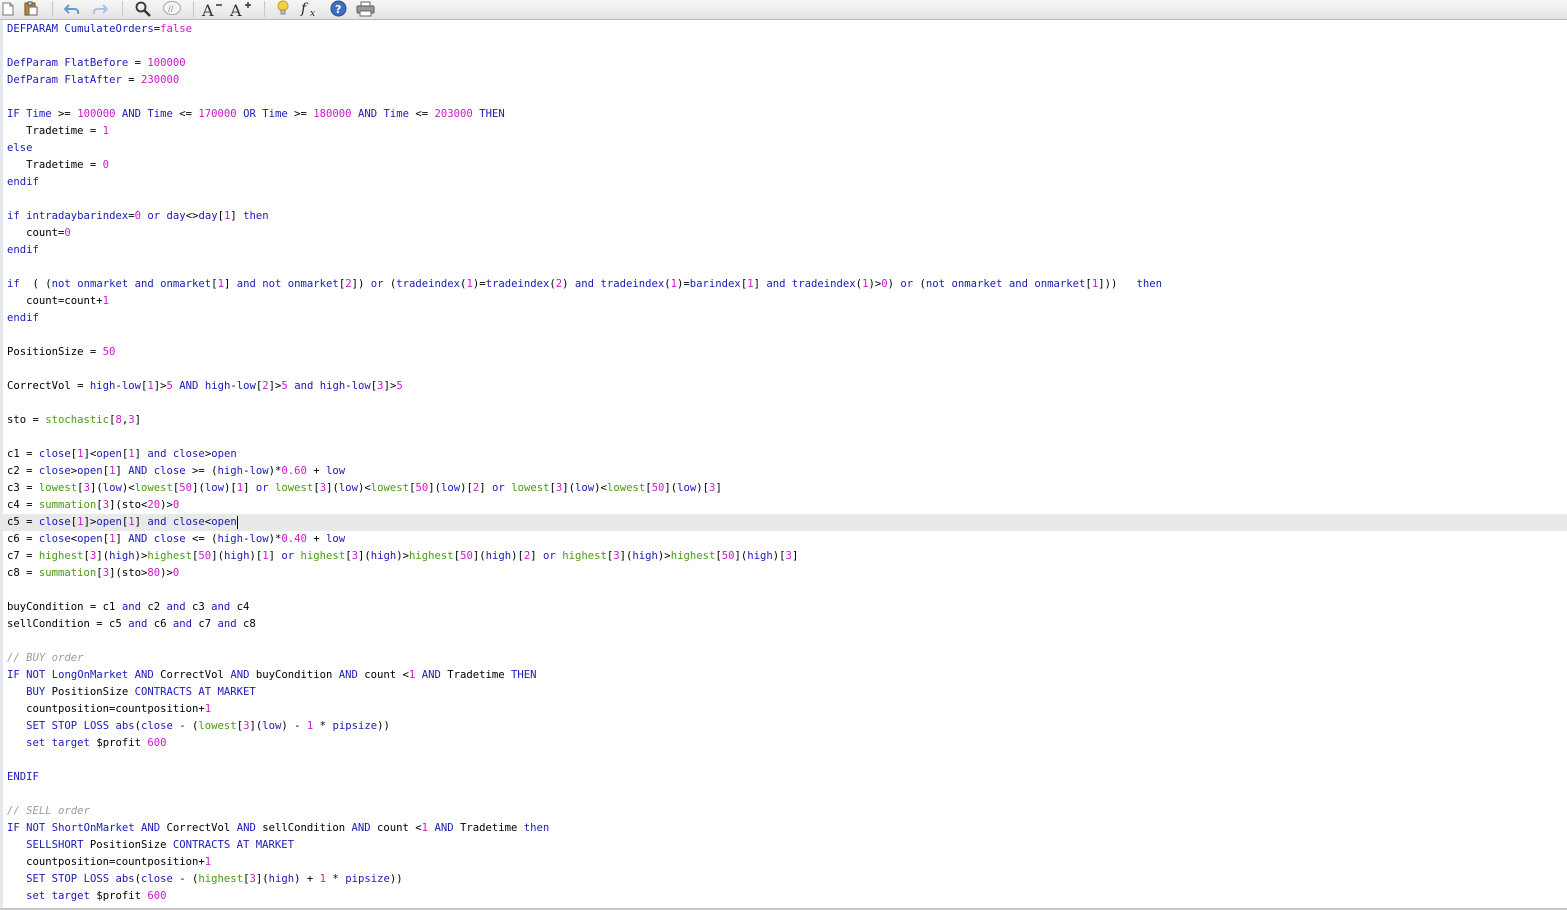 This screenshot has width=1567, height=910. What do you see at coordinates (143, 8) in the screenshot?
I see `search-icon` at bounding box center [143, 8].